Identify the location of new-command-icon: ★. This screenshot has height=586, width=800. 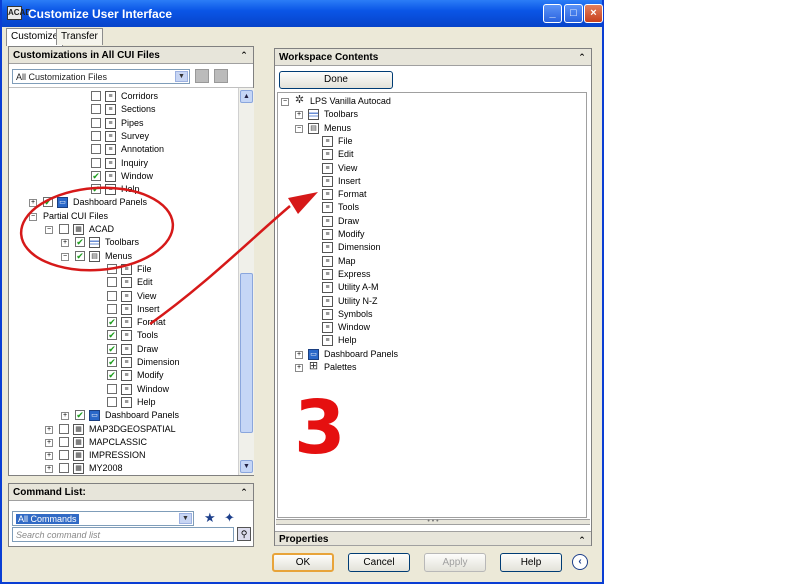
(210, 518).